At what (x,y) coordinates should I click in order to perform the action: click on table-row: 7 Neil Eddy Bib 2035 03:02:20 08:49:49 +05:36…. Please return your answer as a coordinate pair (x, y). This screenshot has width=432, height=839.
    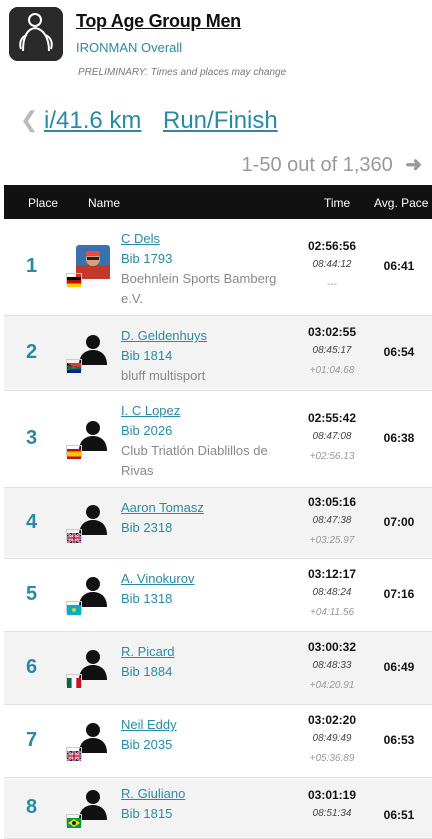
    Looking at the image, I should click on (218, 741).